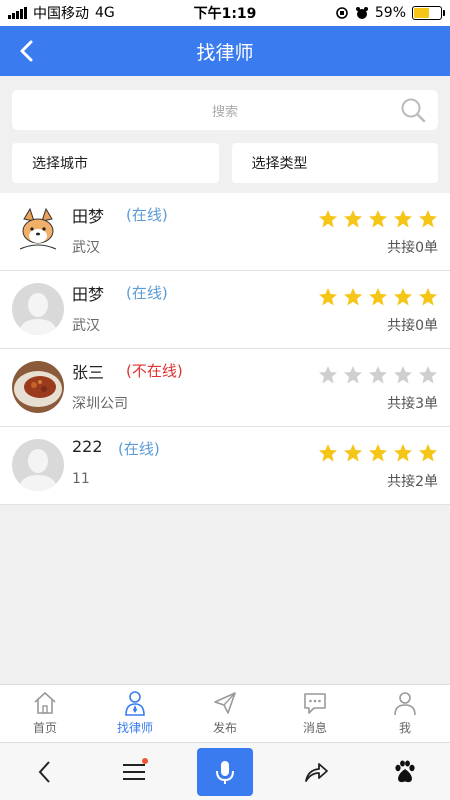 The image size is (450, 800). Describe the element at coordinates (405, 704) in the screenshot. I see `user-icon` at that location.